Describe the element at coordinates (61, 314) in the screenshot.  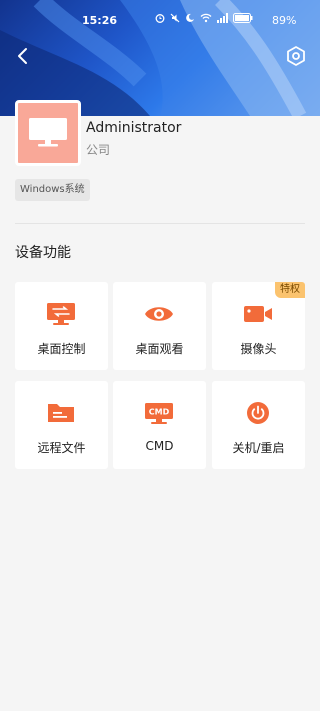
I see `desktop-control-icon` at that location.